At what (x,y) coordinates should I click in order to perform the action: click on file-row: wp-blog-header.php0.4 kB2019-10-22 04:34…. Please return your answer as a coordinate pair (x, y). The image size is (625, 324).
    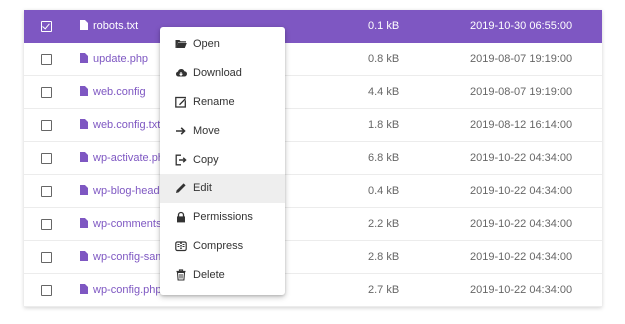
    Looking at the image, I should click on (313, 191).